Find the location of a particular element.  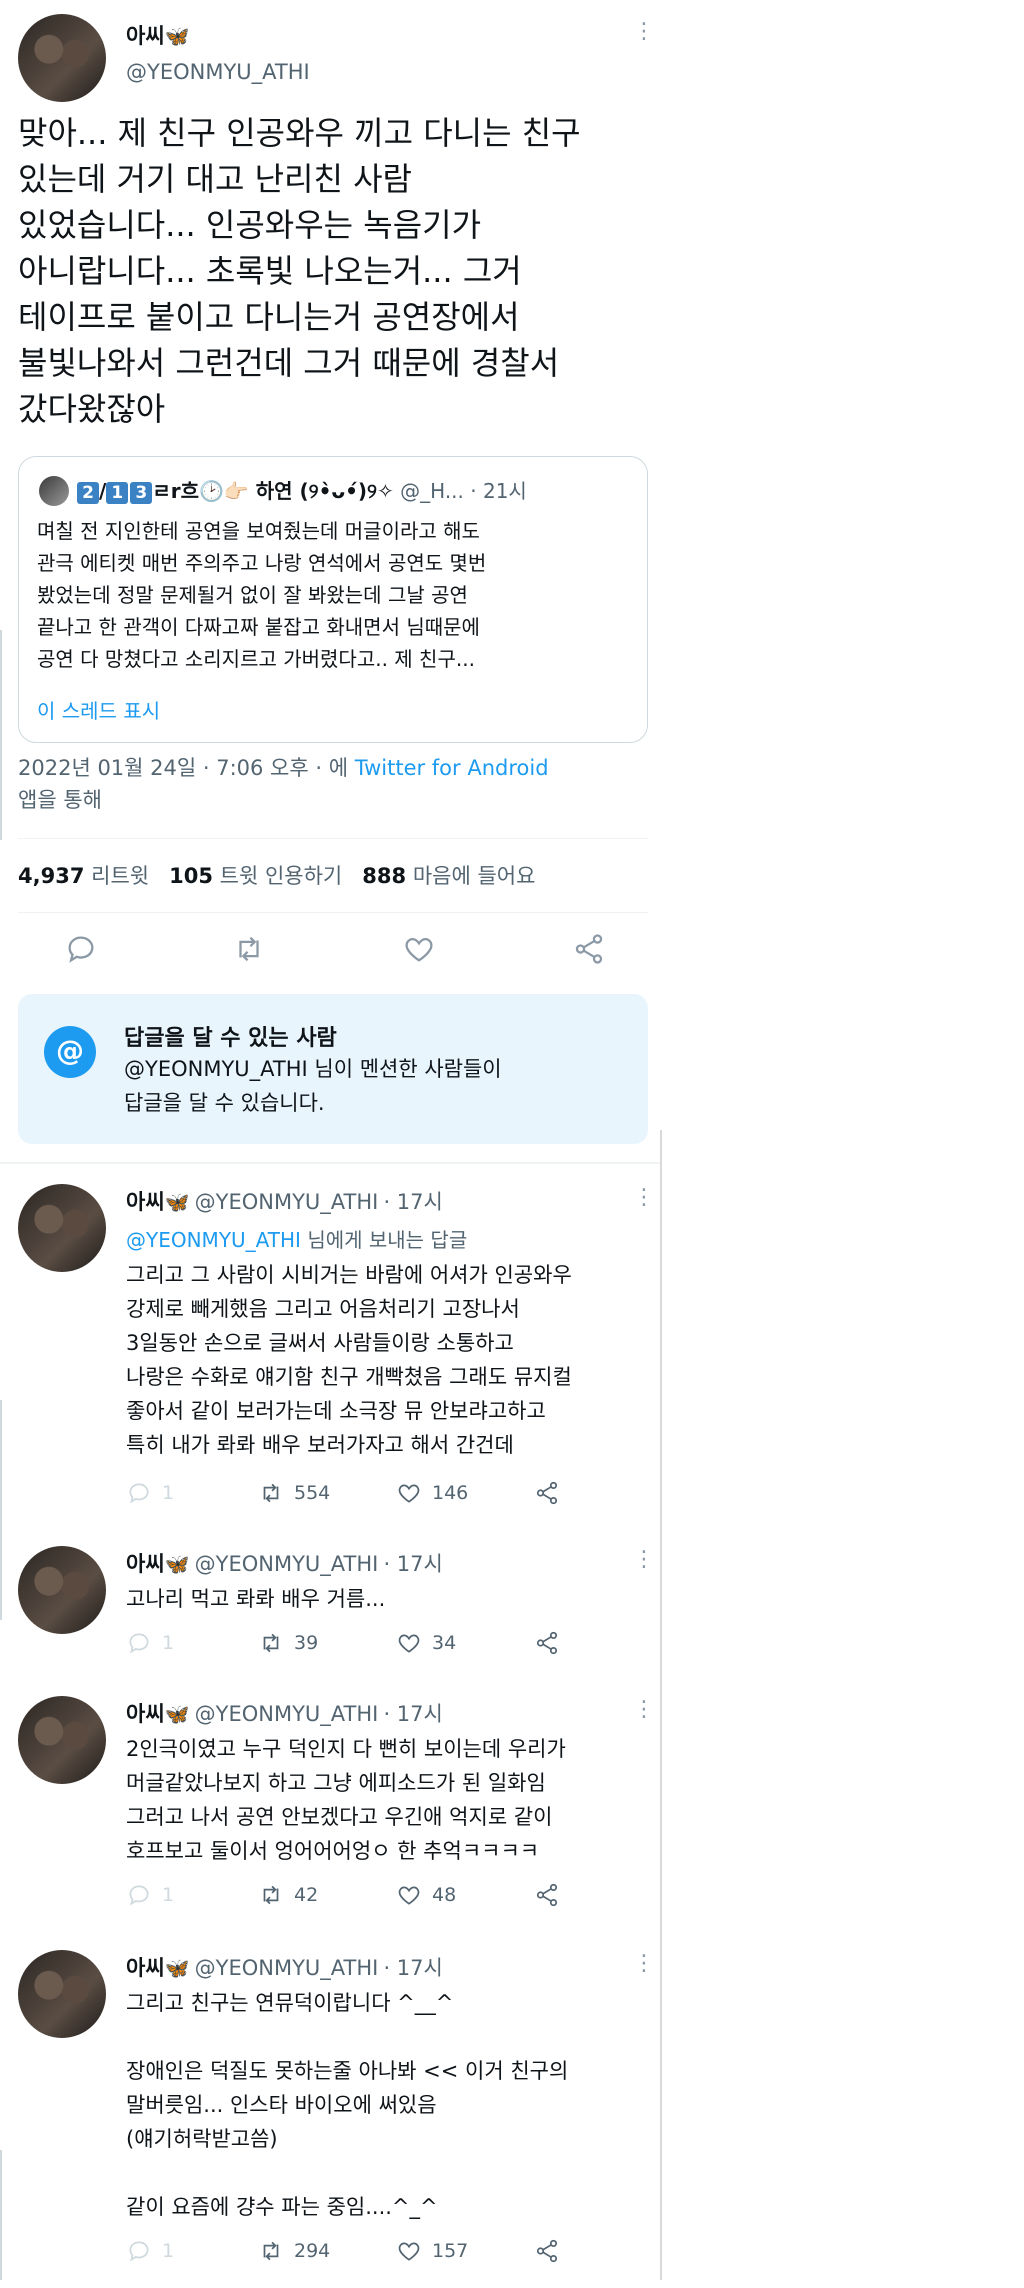

quoted-tweet-header: 2/1 3 ㄹr흐🕑👉🏻 하연 (୨•̀ᴗ•́)୨✧ @_H... · 21시 is located at coordinates (302, 489).